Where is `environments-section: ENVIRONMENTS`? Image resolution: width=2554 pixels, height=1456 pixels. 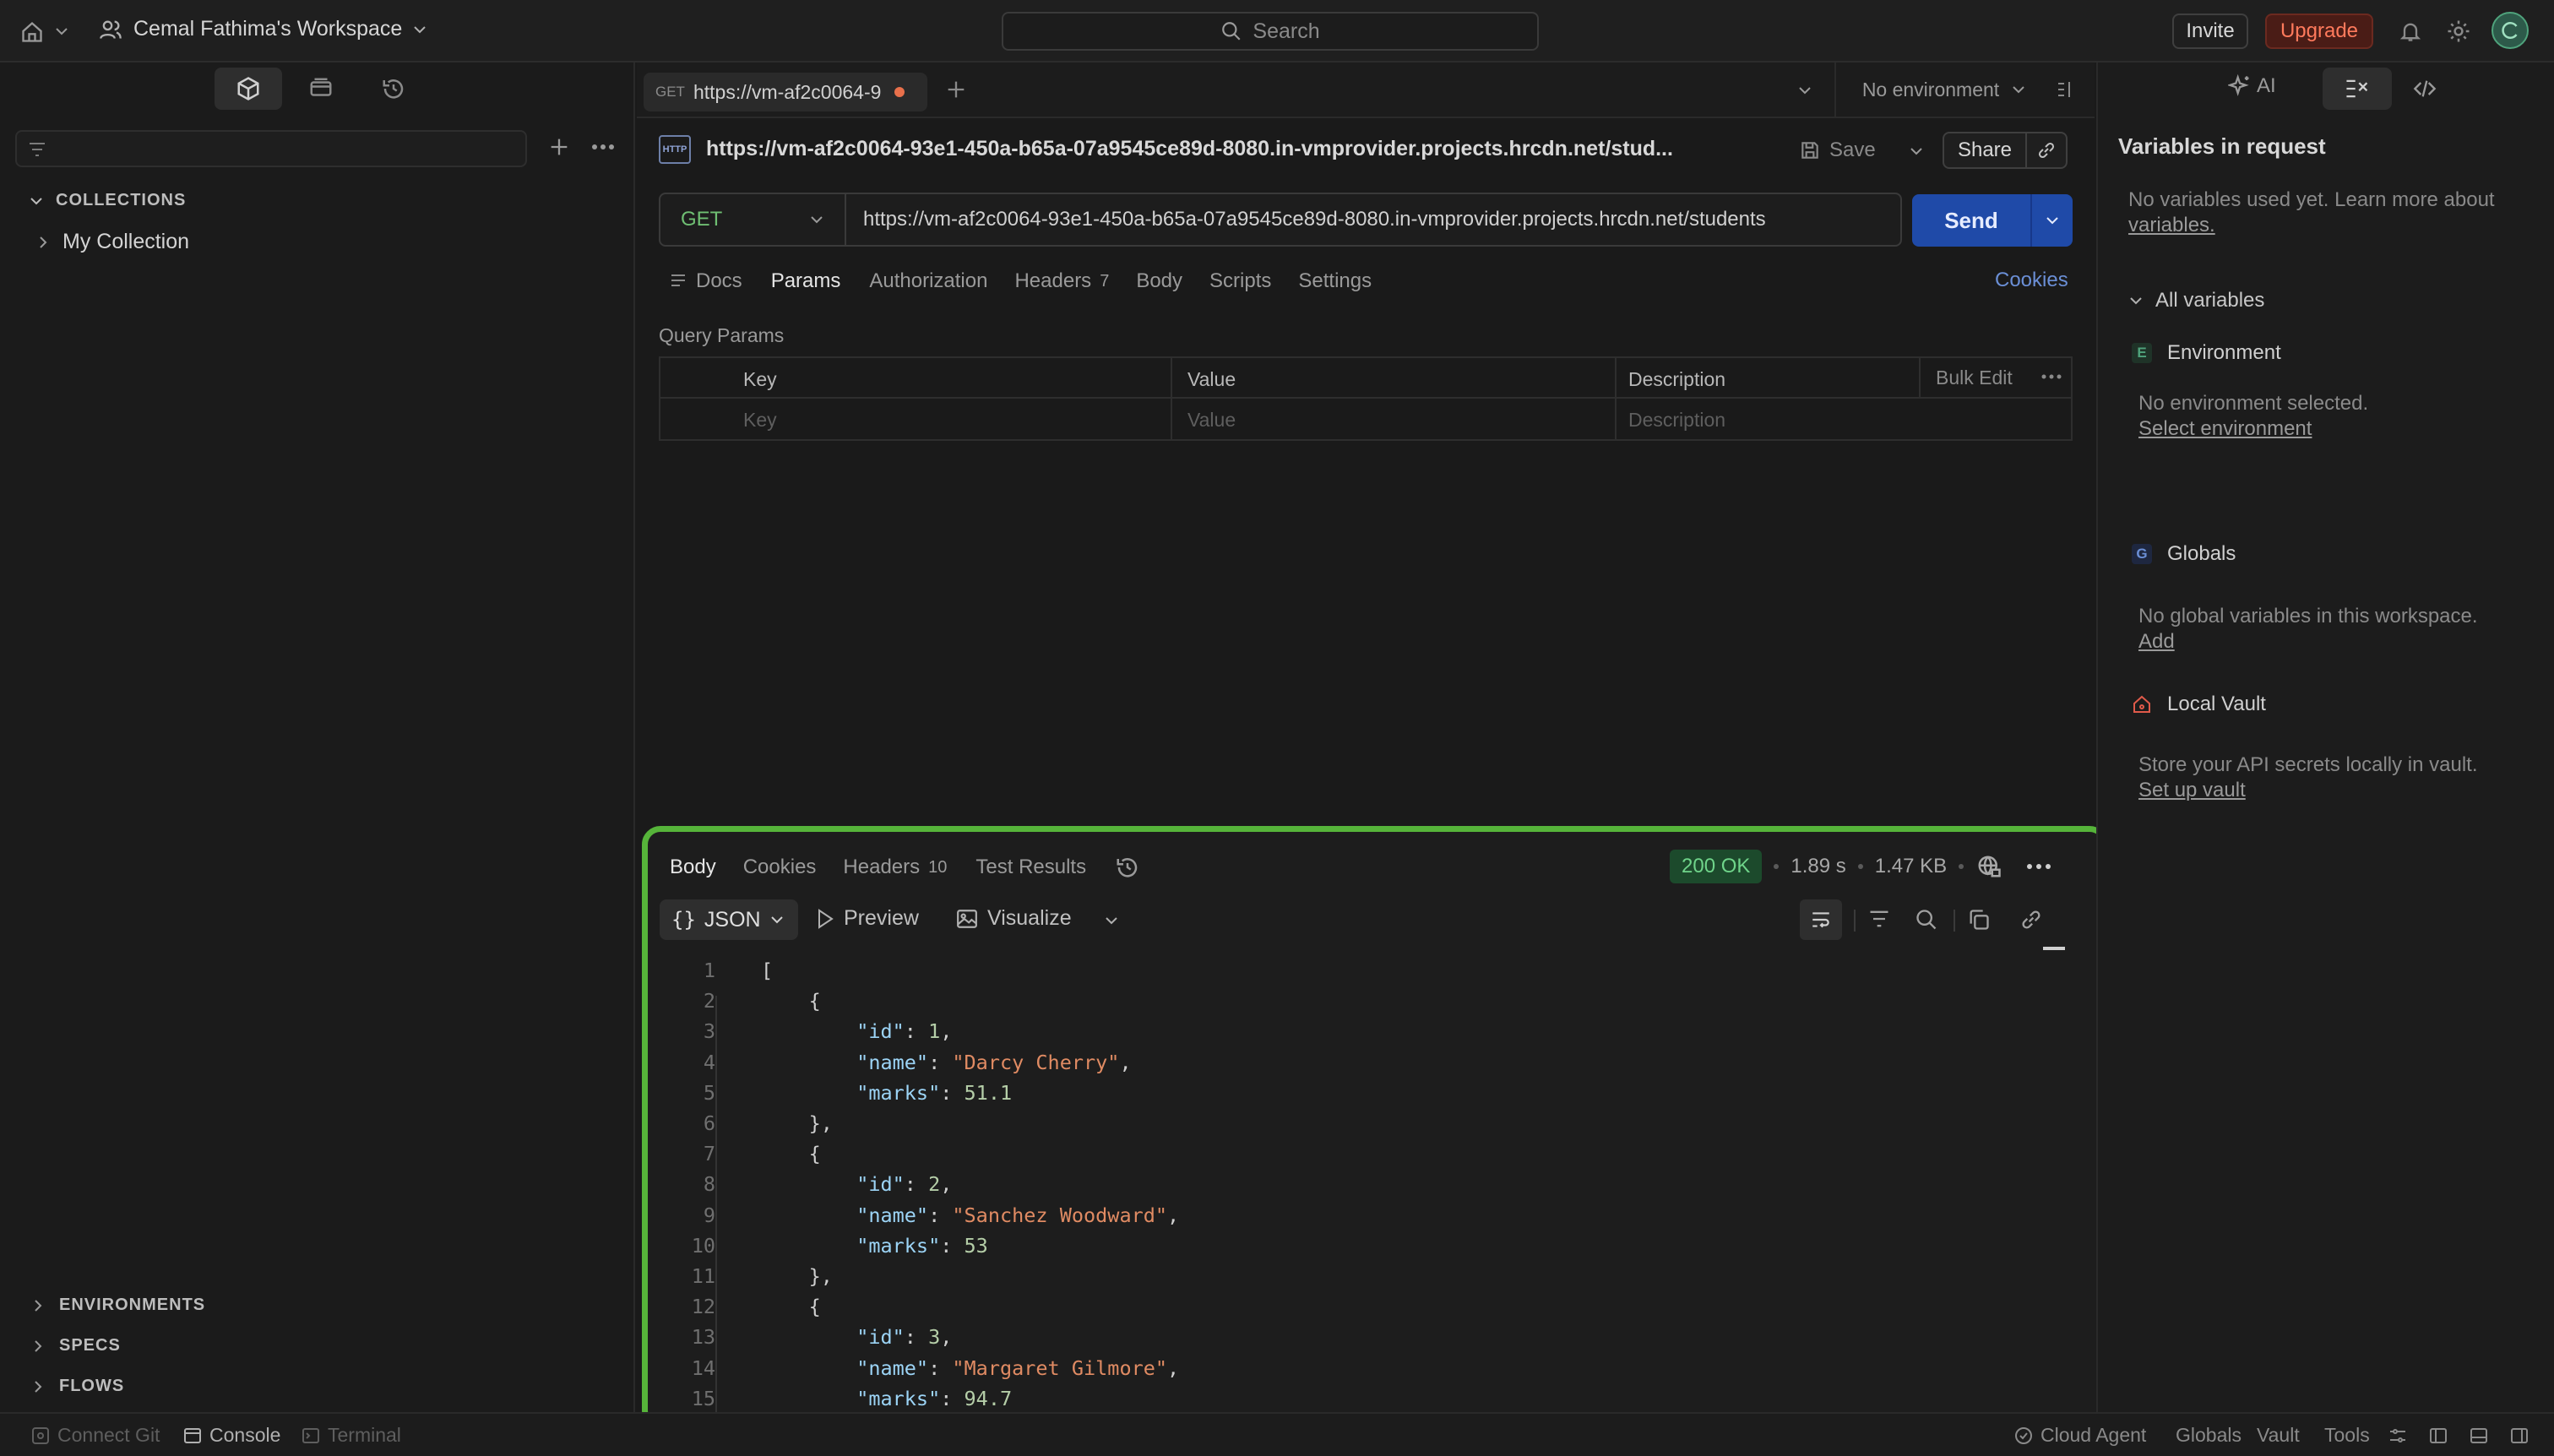 environments-section: ENVIRONMENTS is located at coordinates (118, 1305).